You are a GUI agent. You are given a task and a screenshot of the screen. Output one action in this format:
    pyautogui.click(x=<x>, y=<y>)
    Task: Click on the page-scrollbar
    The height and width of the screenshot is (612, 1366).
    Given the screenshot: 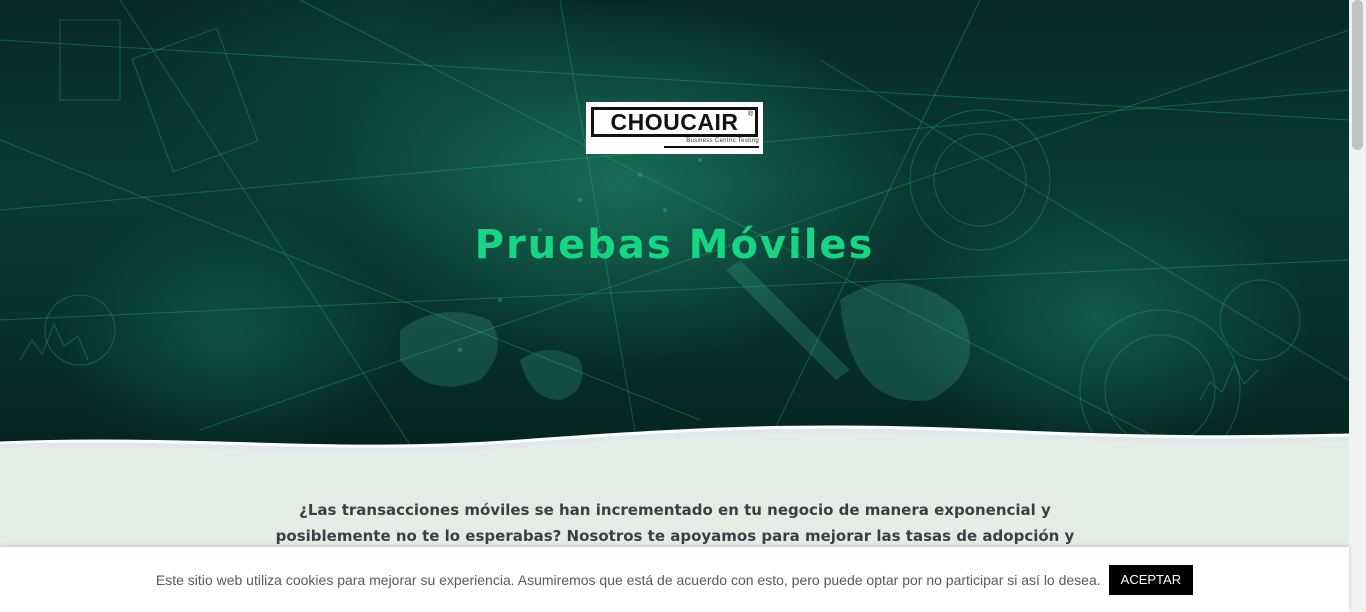 What is the action you would take?
    pyautogui.click(x=1357, y=306)
    